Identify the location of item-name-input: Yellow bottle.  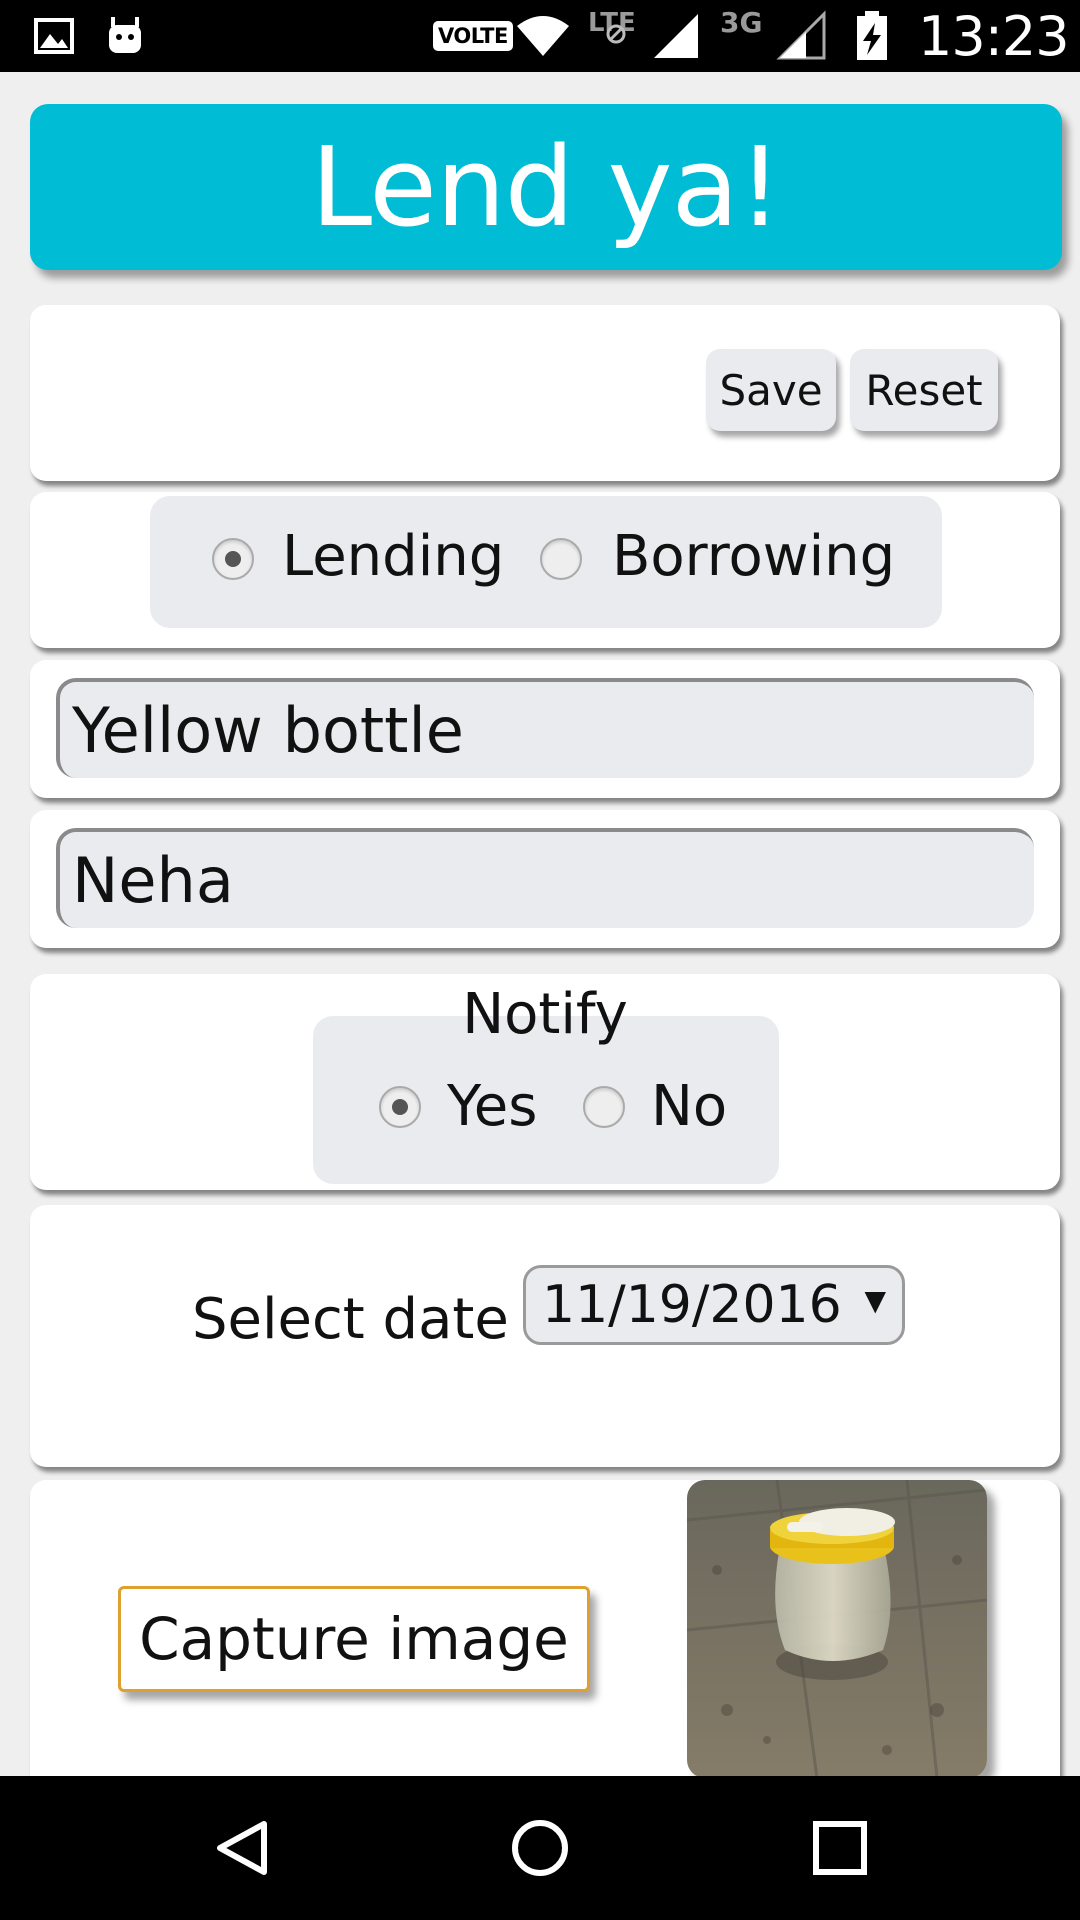
(545, 728).